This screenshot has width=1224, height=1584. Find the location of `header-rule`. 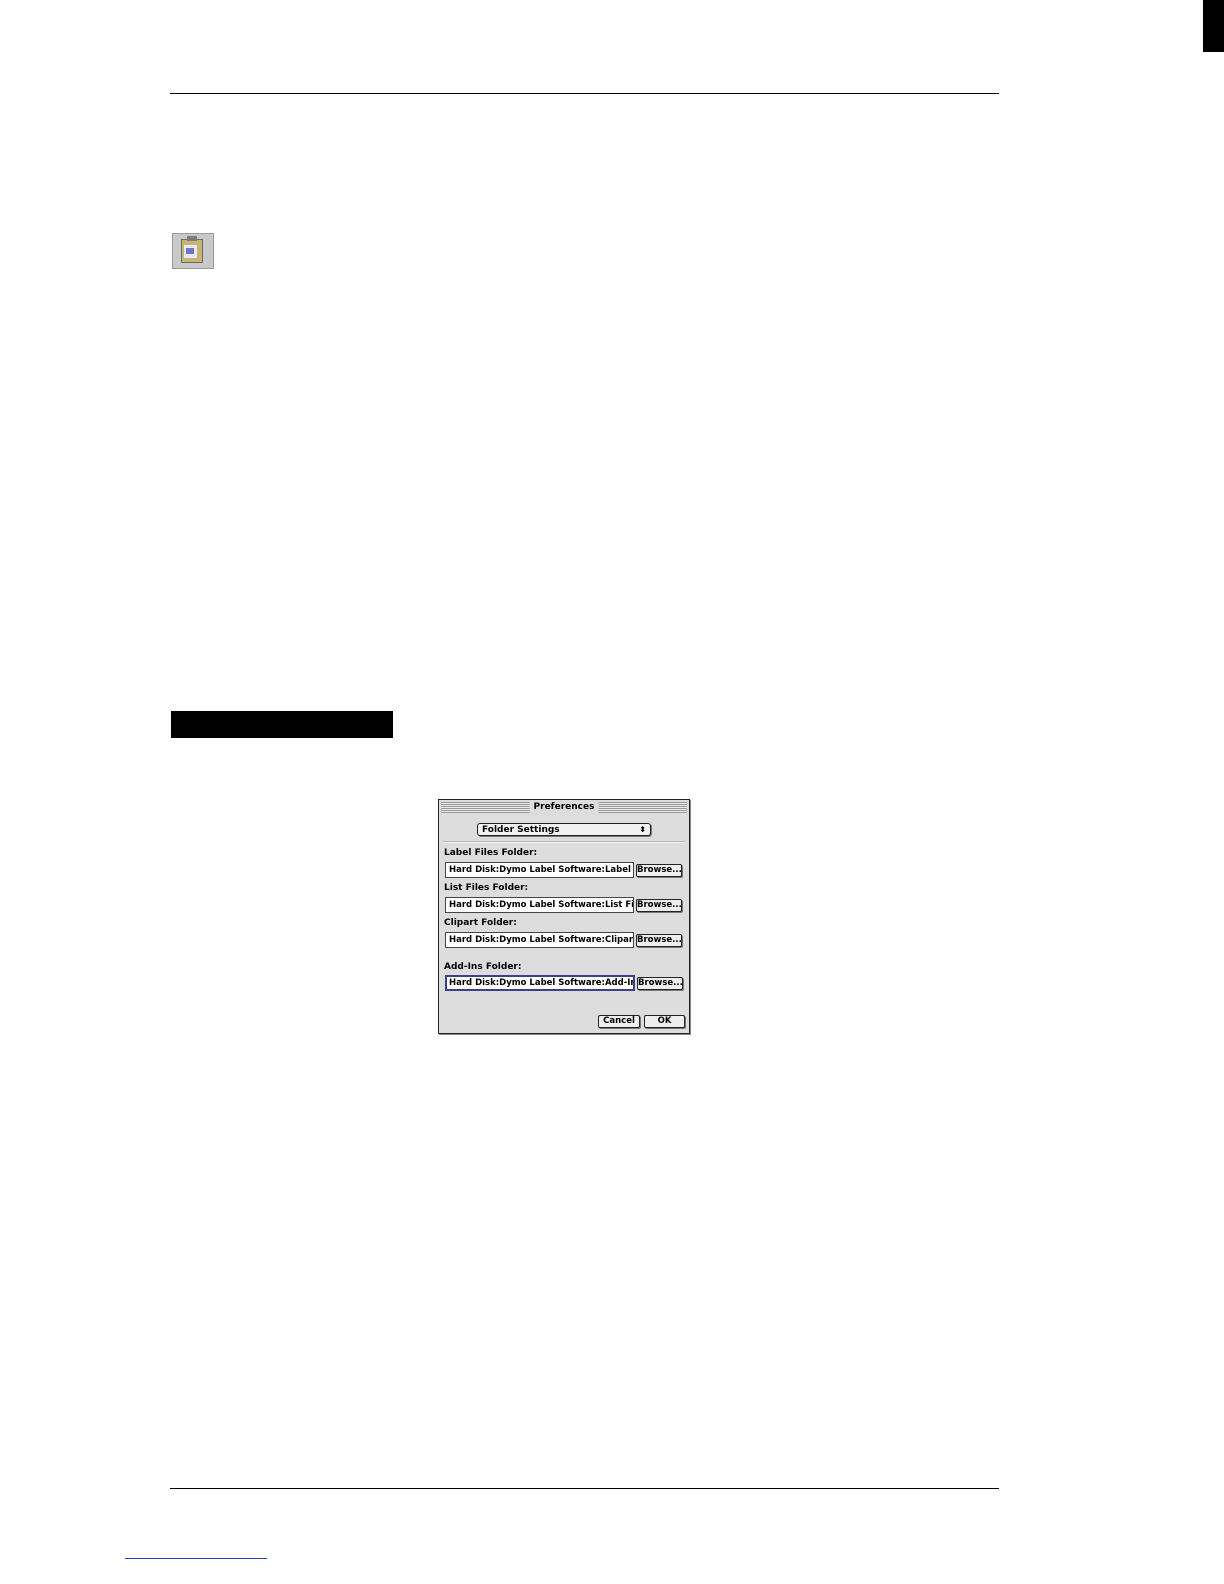

header-rule is located at coordinates (584, 93).